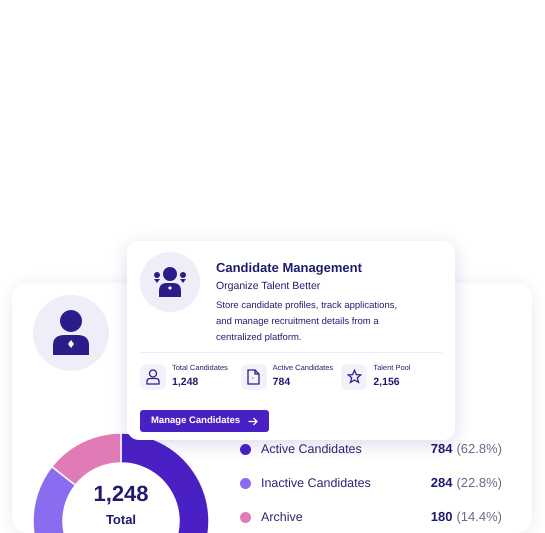  Describe the element at coordinates (153, 377) in the screenshot. I see `person-icon` at that location.